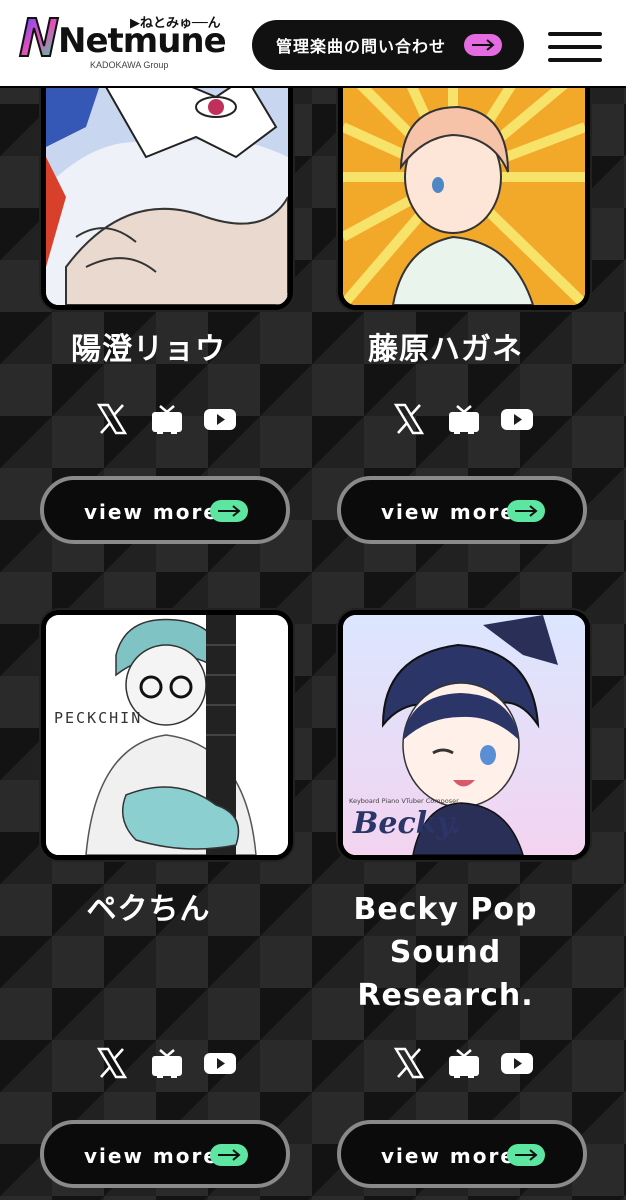  What do you see at coordinates (148, 349) in the screenshot?
I see `artist-name: 陽澄リョウ` at bounding box center [148, 349].